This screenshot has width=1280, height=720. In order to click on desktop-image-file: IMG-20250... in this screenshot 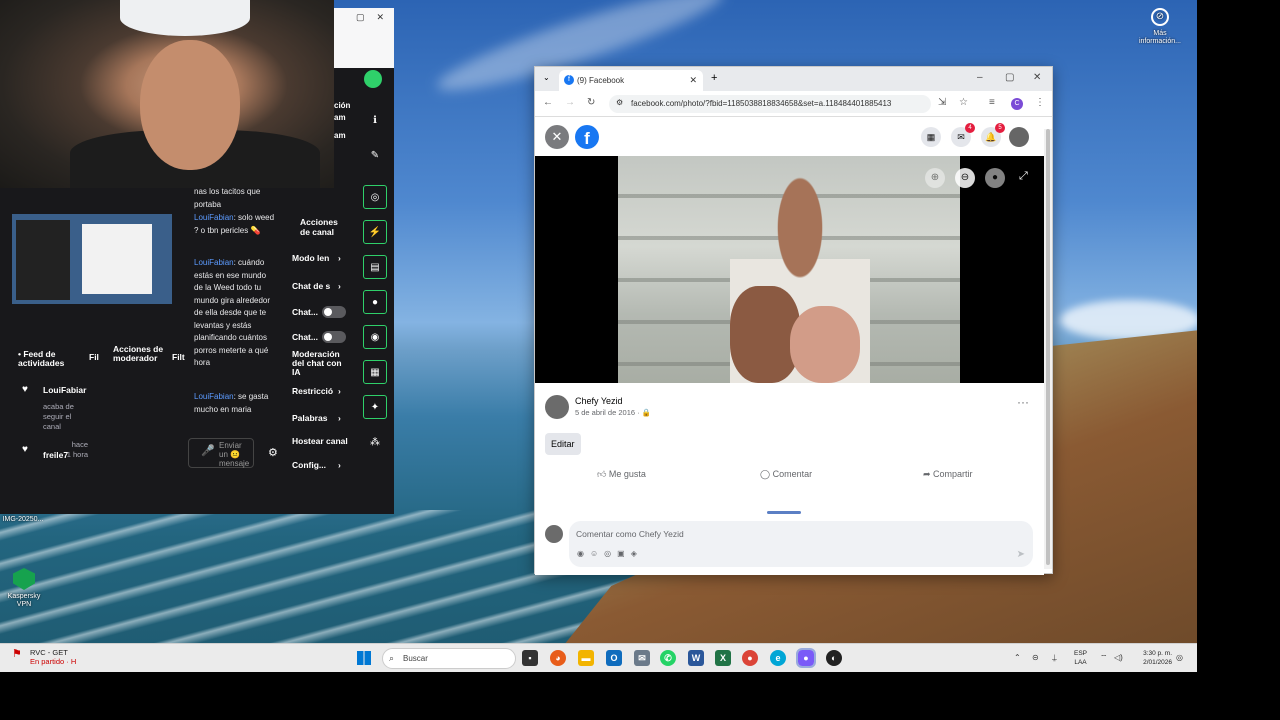, I will do `click(23, 520)`.